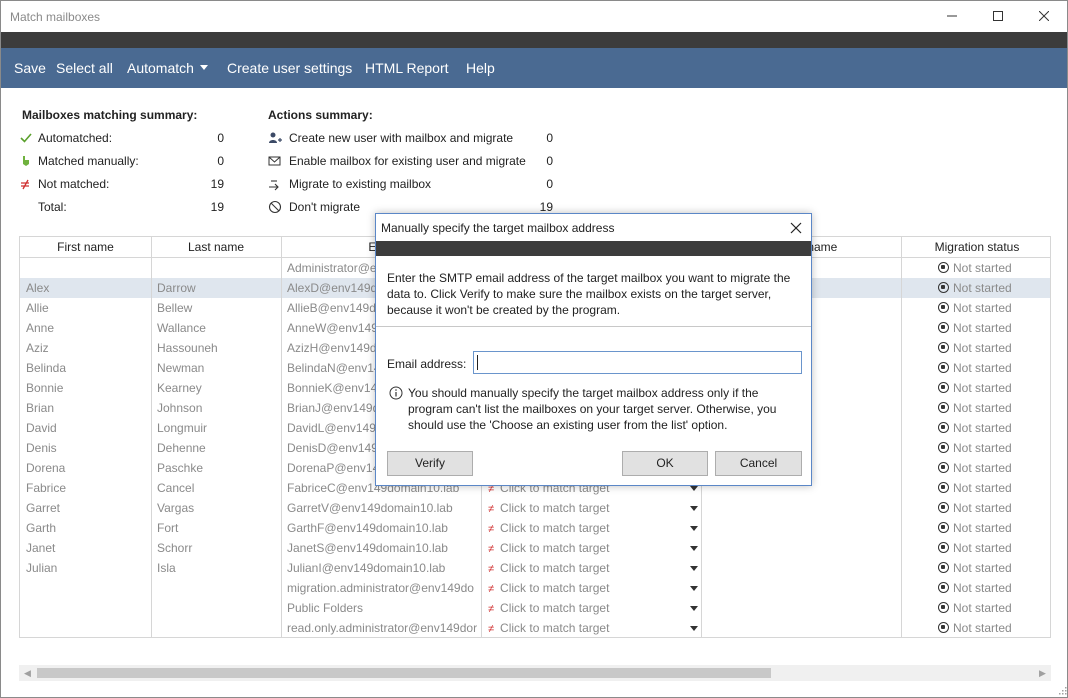 The image size is (1068, 698). I want to click on select-all-menu-item: Select all, so click(84, 68).